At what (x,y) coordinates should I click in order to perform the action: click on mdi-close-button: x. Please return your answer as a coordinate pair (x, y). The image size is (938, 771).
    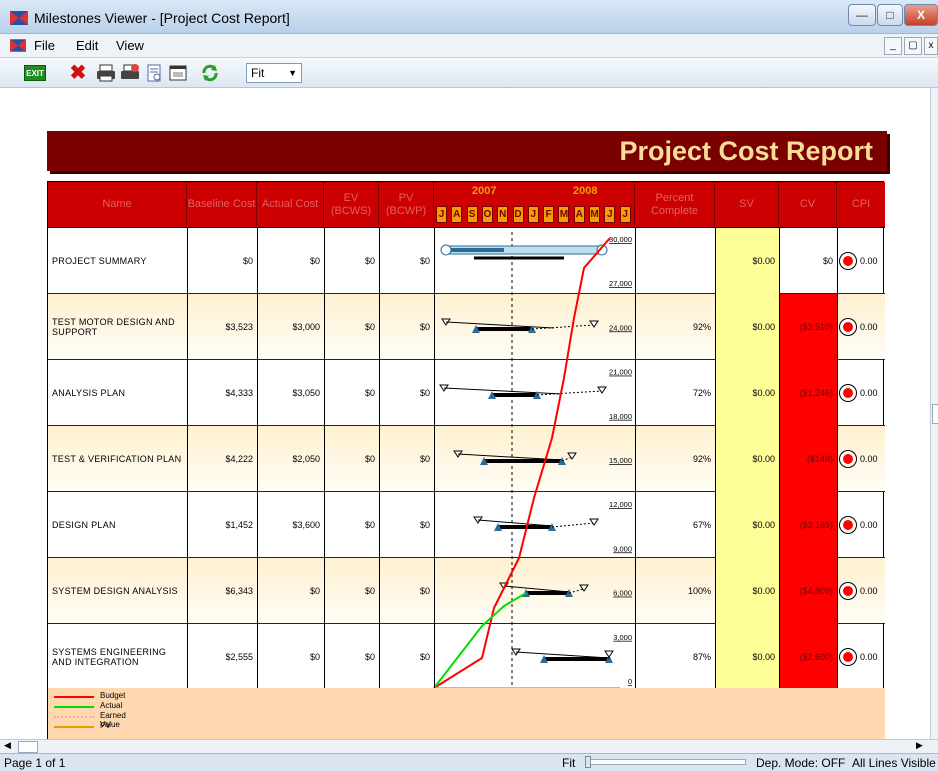
    Looking at the image, I should click on (931, 46).